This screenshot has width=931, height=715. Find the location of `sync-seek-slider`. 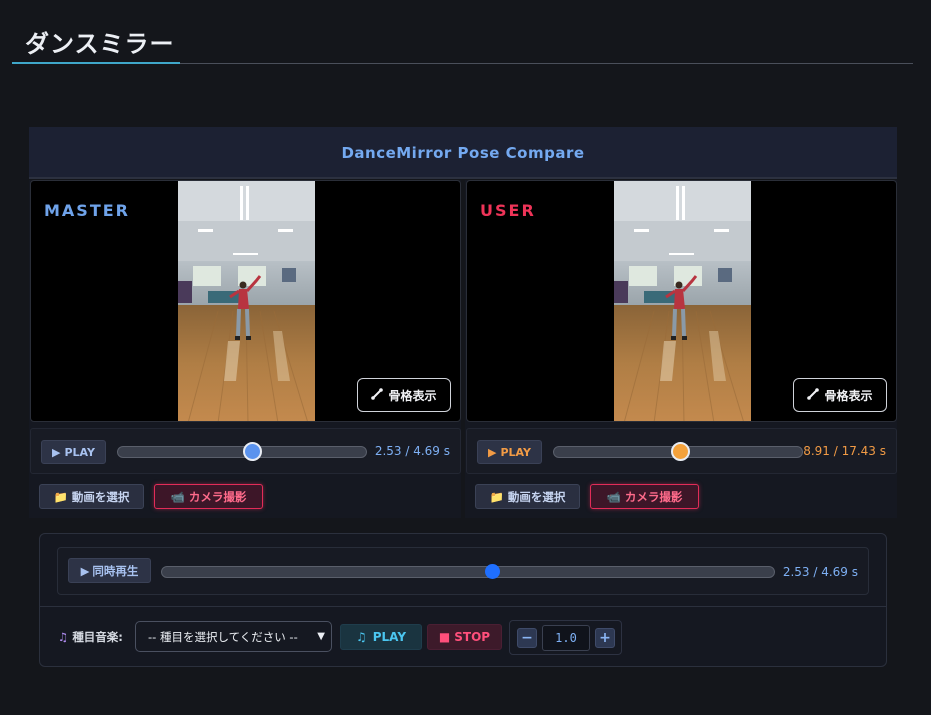

sync-seek-slider is located at coordinates (468, 571).